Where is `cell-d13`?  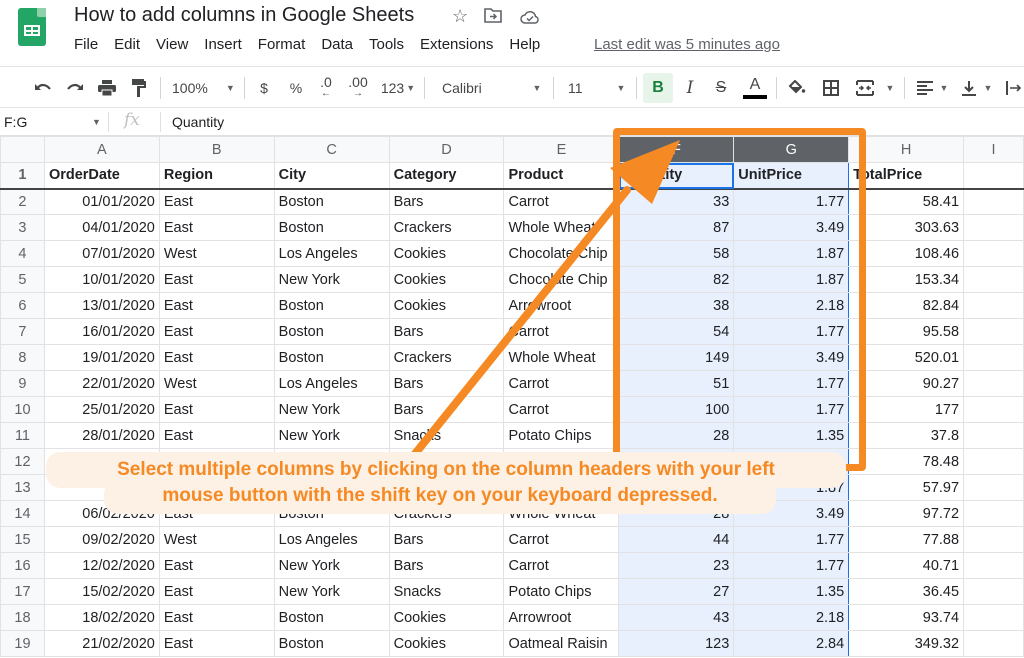 cell-d13 is located at coordinates (446, 487).